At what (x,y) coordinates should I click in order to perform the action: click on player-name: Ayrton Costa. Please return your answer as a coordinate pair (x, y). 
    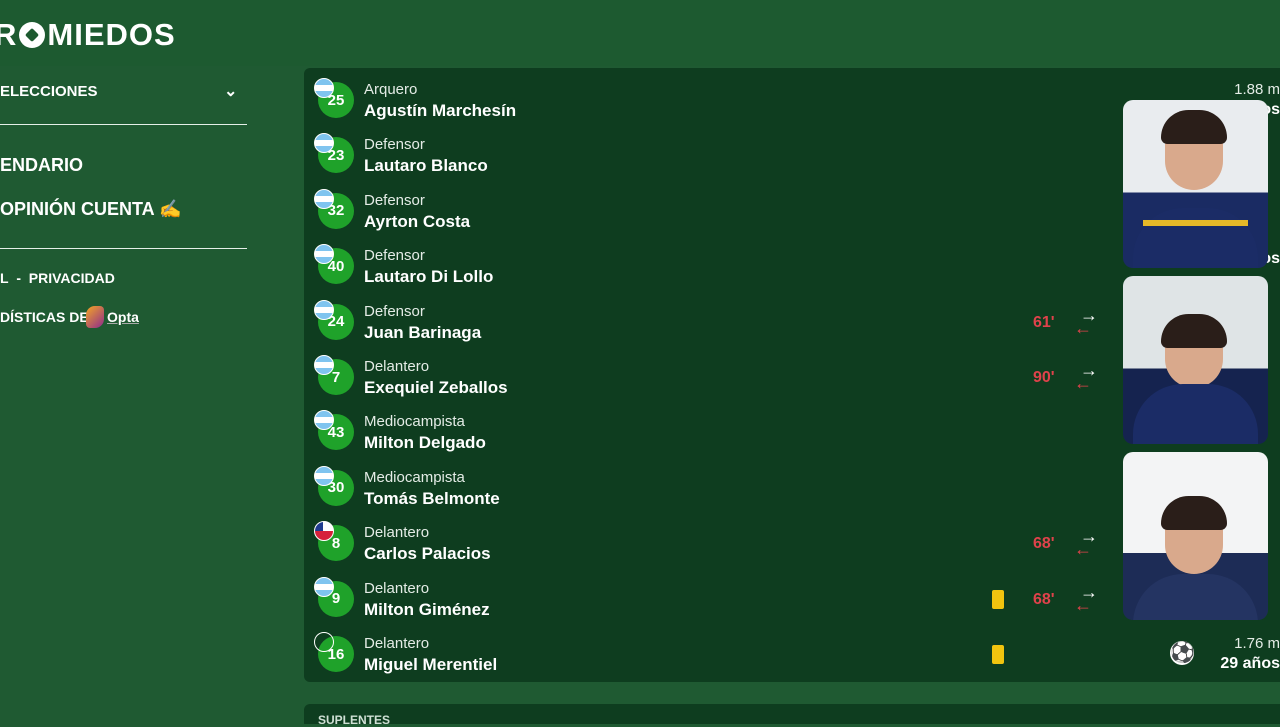
    Looking at the image, I should click on (417, 222).